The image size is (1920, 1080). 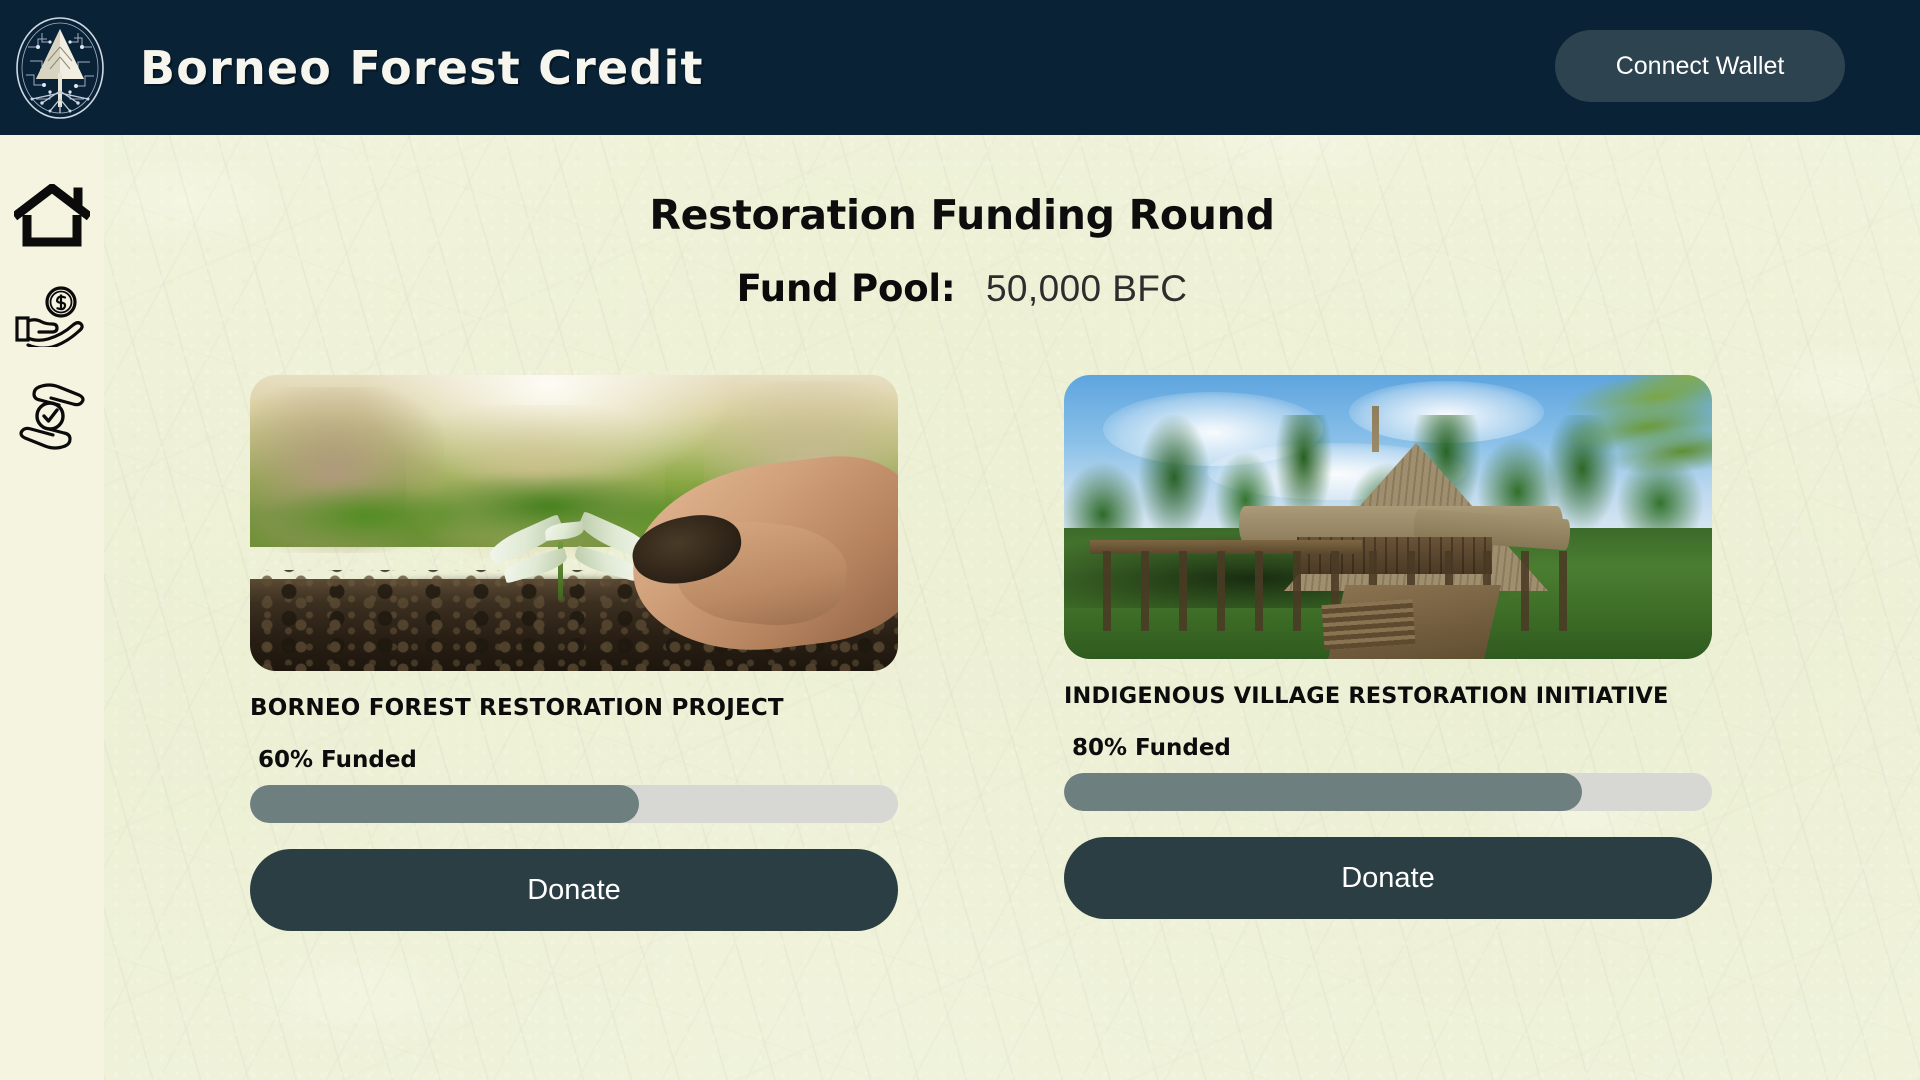 I want to click on home-icon, so click(x=52, y=216).